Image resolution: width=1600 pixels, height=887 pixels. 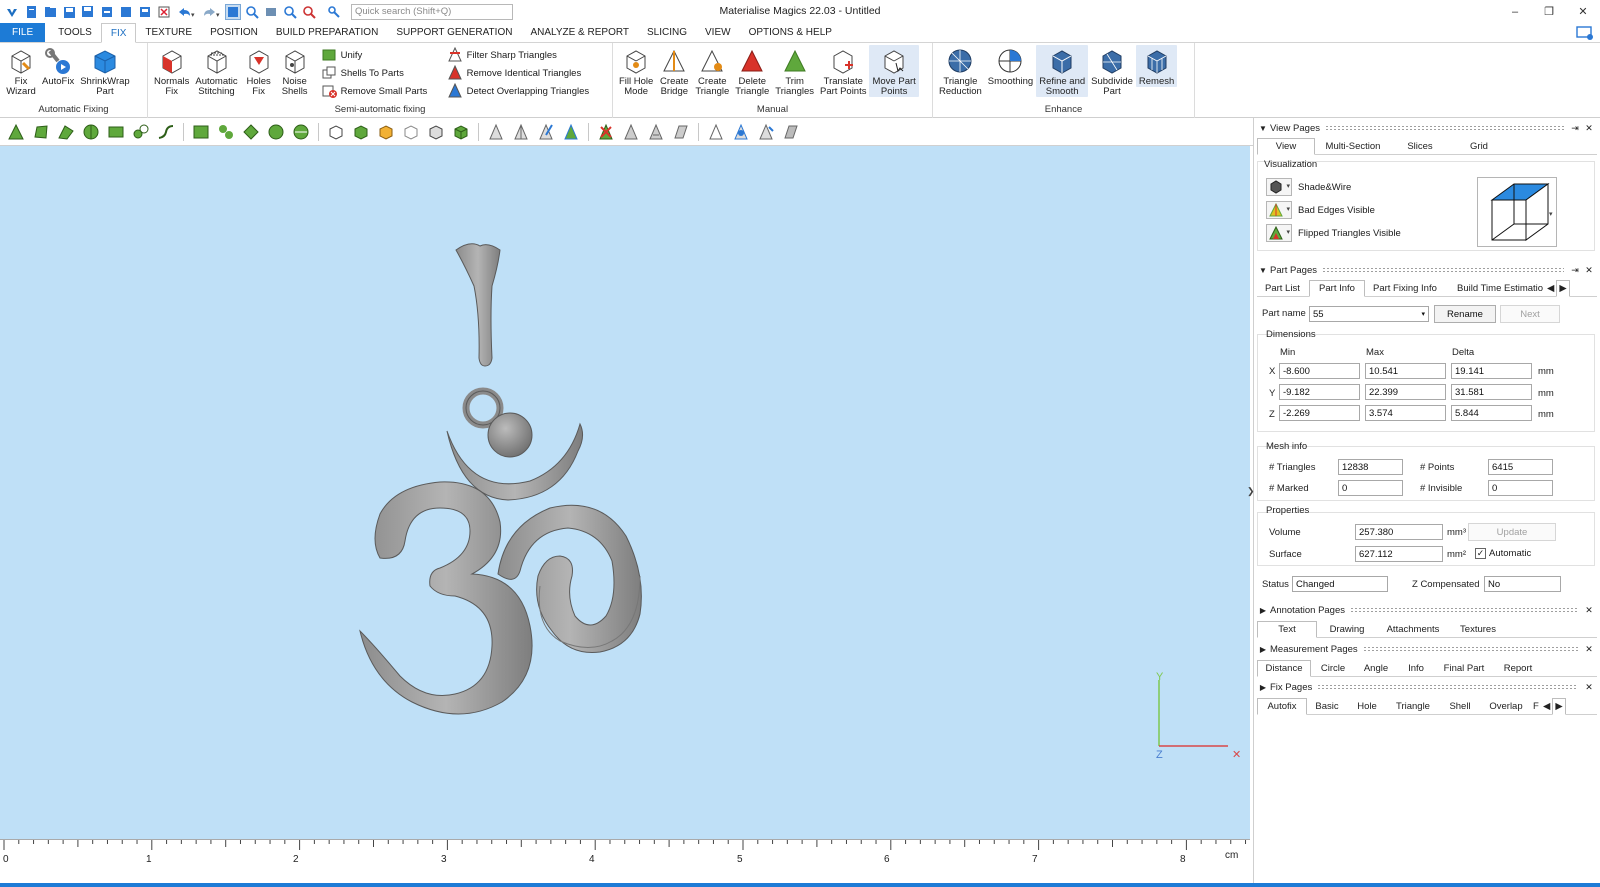 I want to click on shells-to-parts-button: Shells To Parts, so click(x=380, y=73).